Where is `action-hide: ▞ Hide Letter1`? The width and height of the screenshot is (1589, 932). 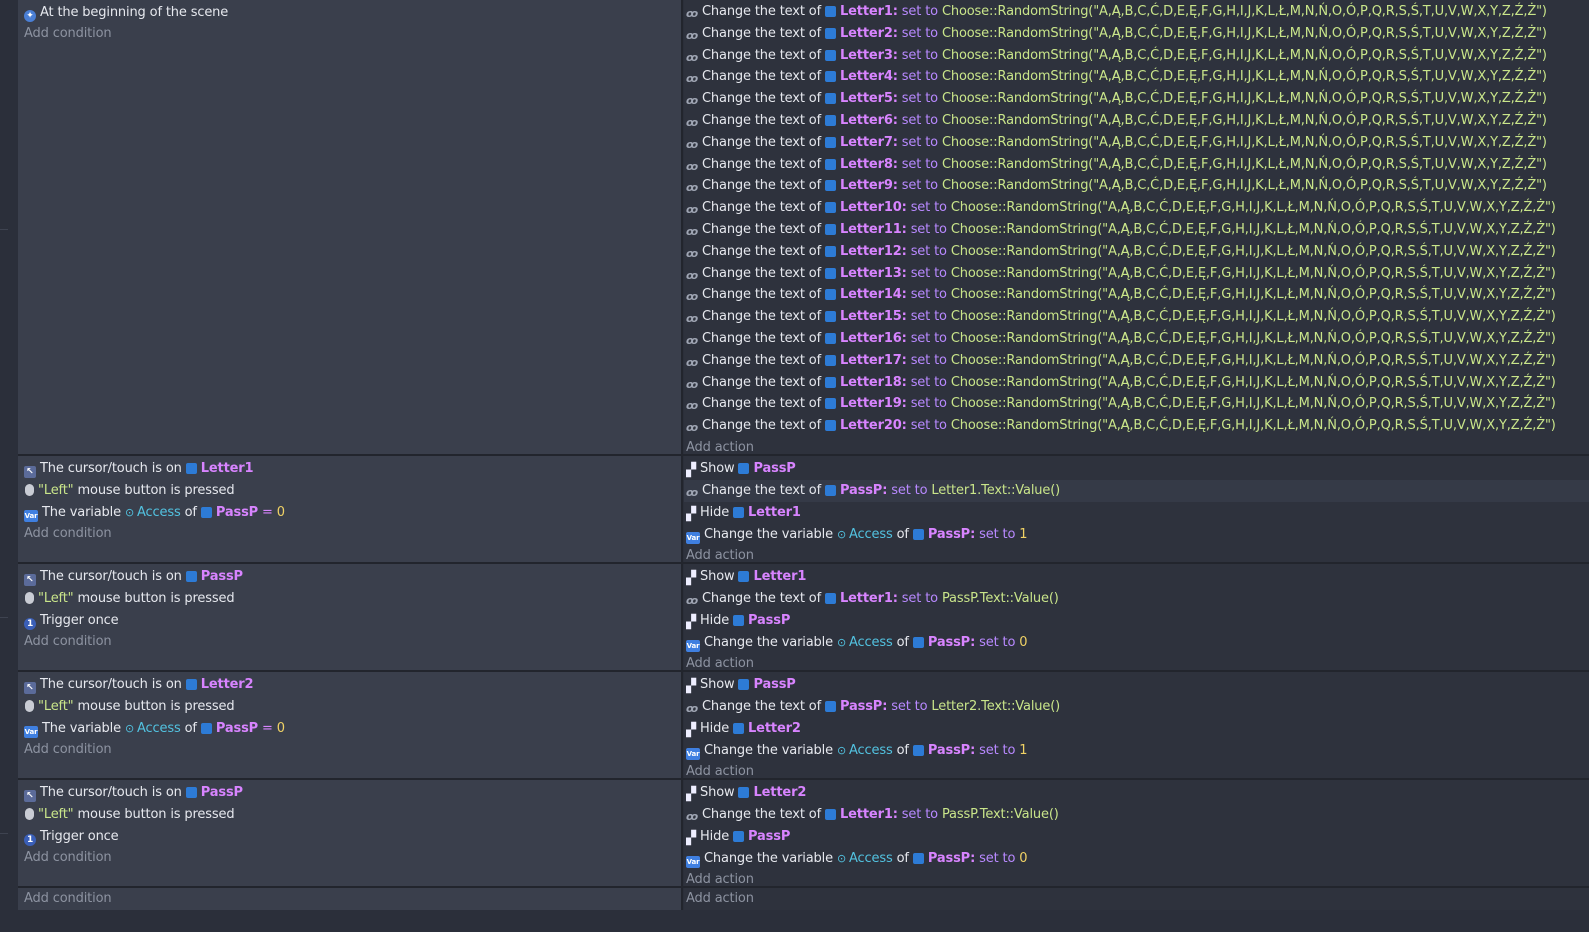 action-hide: ▞ Hide Letter1 is located at coordinates (743, 513).